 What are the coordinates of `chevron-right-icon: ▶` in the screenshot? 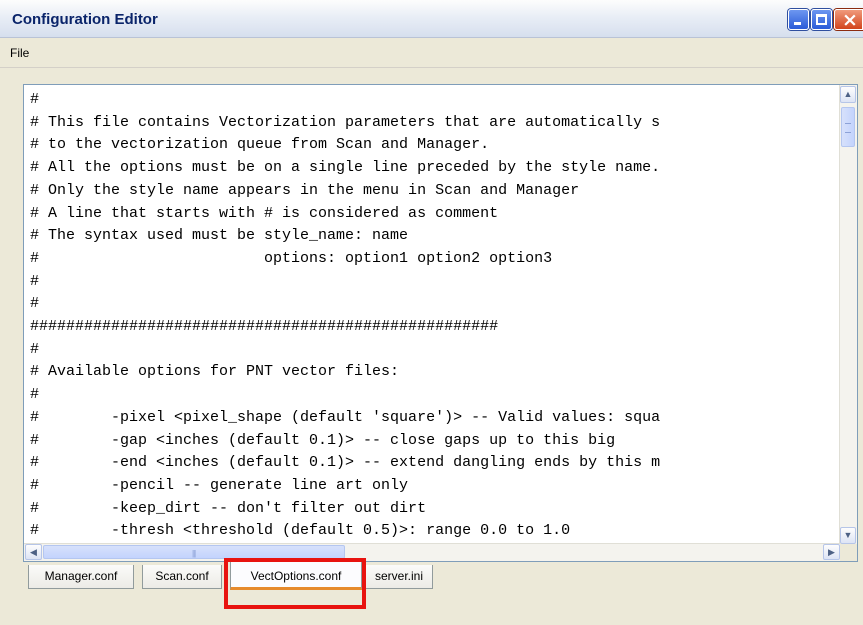 It's located at (831, 552).